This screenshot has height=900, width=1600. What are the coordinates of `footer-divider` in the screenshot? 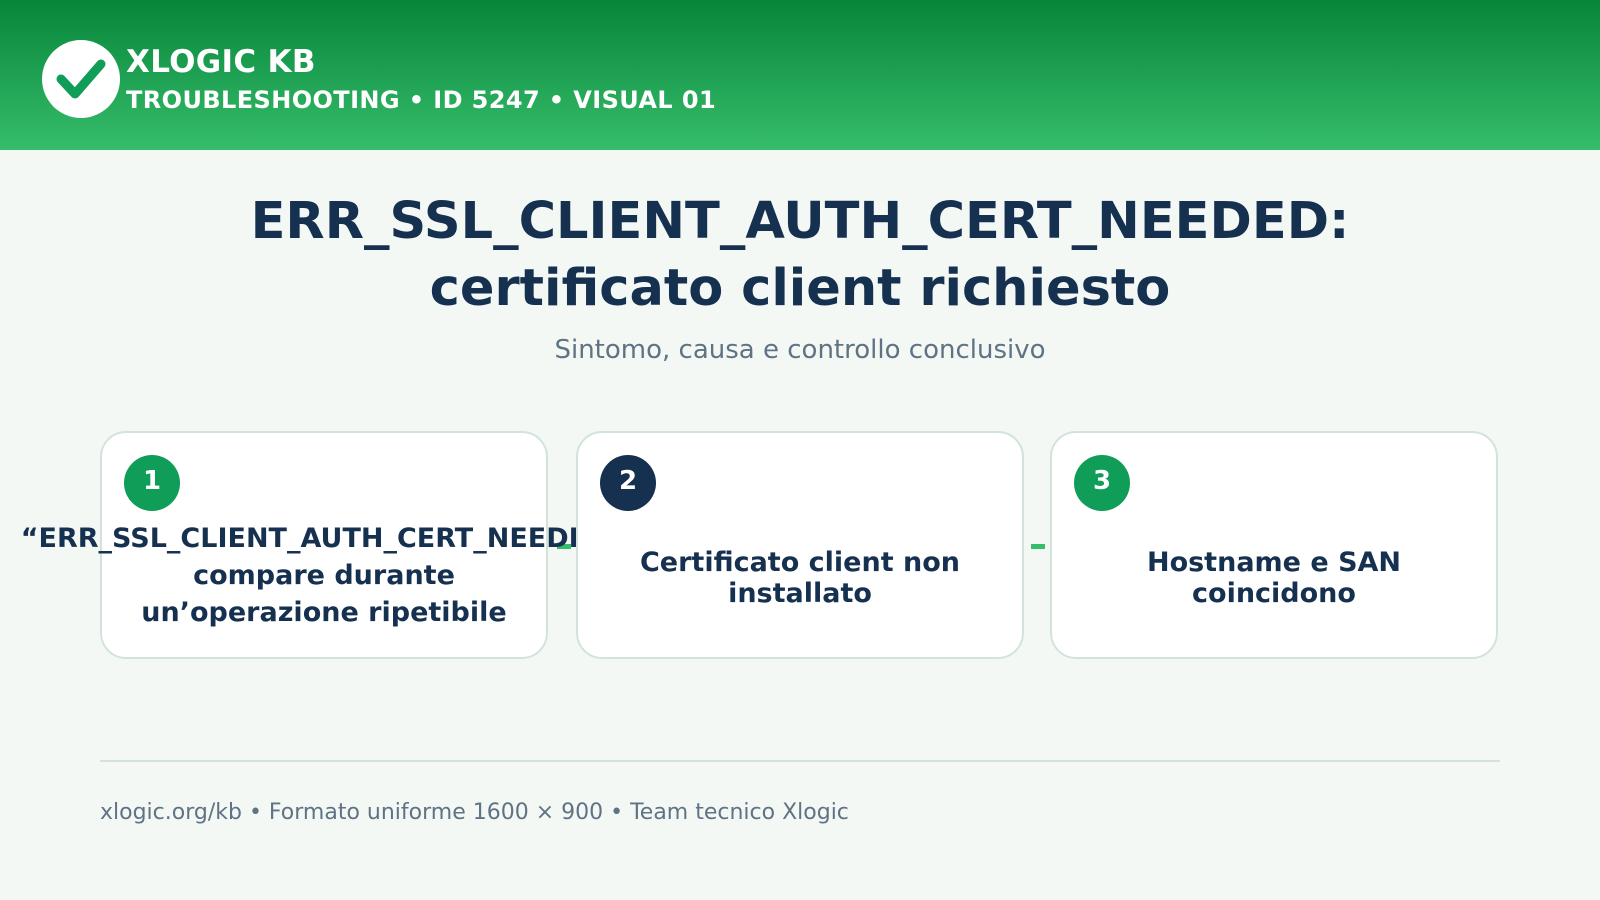 It's located at (800, 761).